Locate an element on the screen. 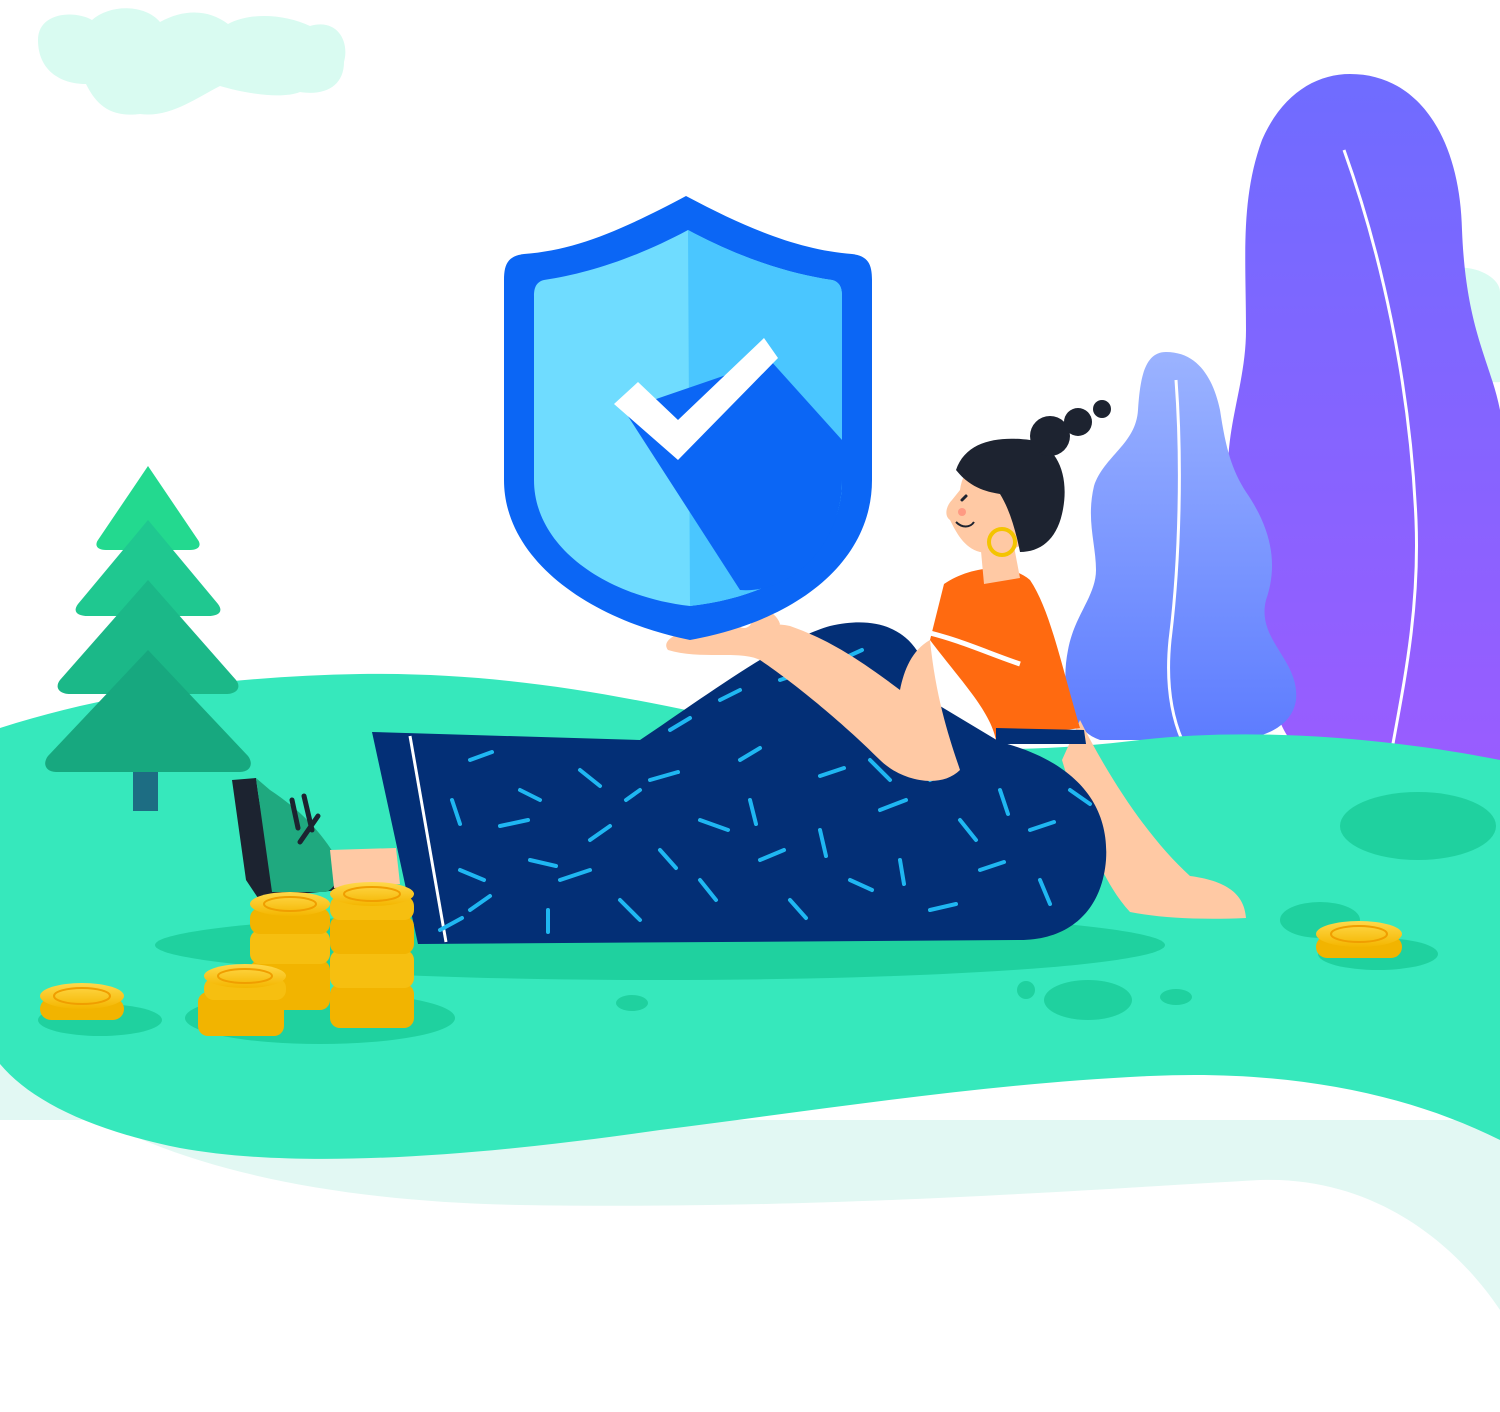 The height and width of the screenshot is (1412, 1500). cloud-icon is located at coordinates (192, 61).